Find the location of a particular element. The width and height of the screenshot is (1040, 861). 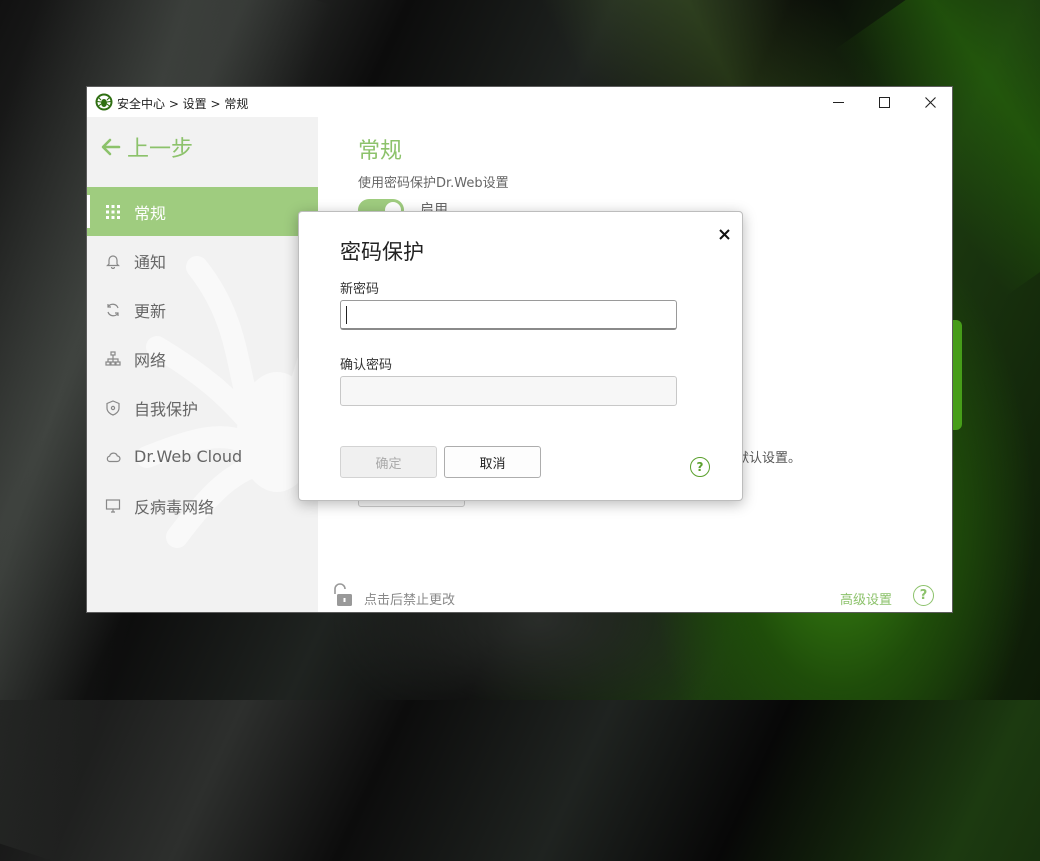

arrow-left-icon is located at coordinates (111, 147).